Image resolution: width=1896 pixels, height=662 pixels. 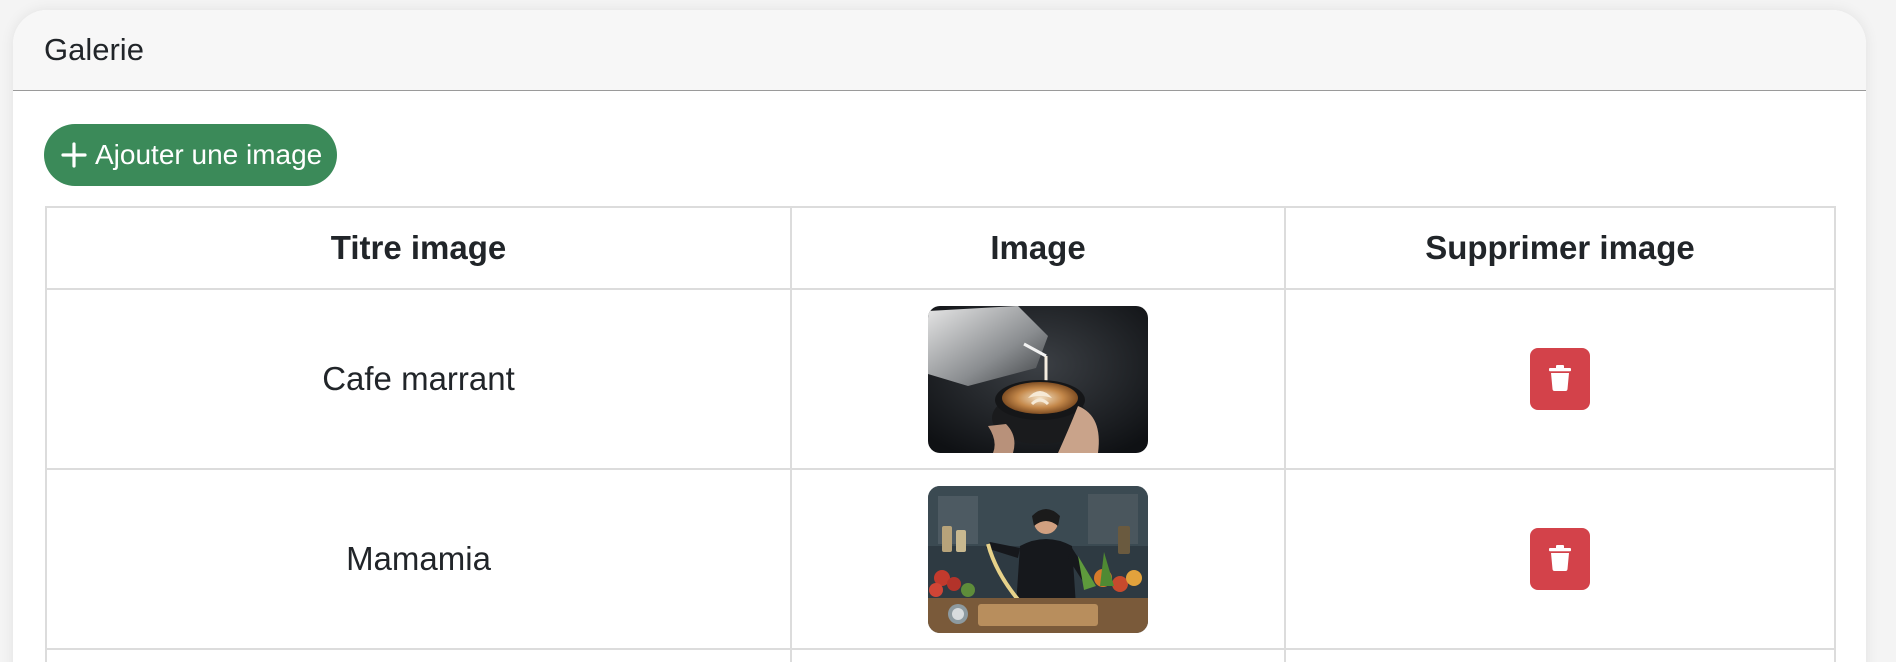 I want to click on add-image-button: Ajouter une image, so click(x=190, y=155).